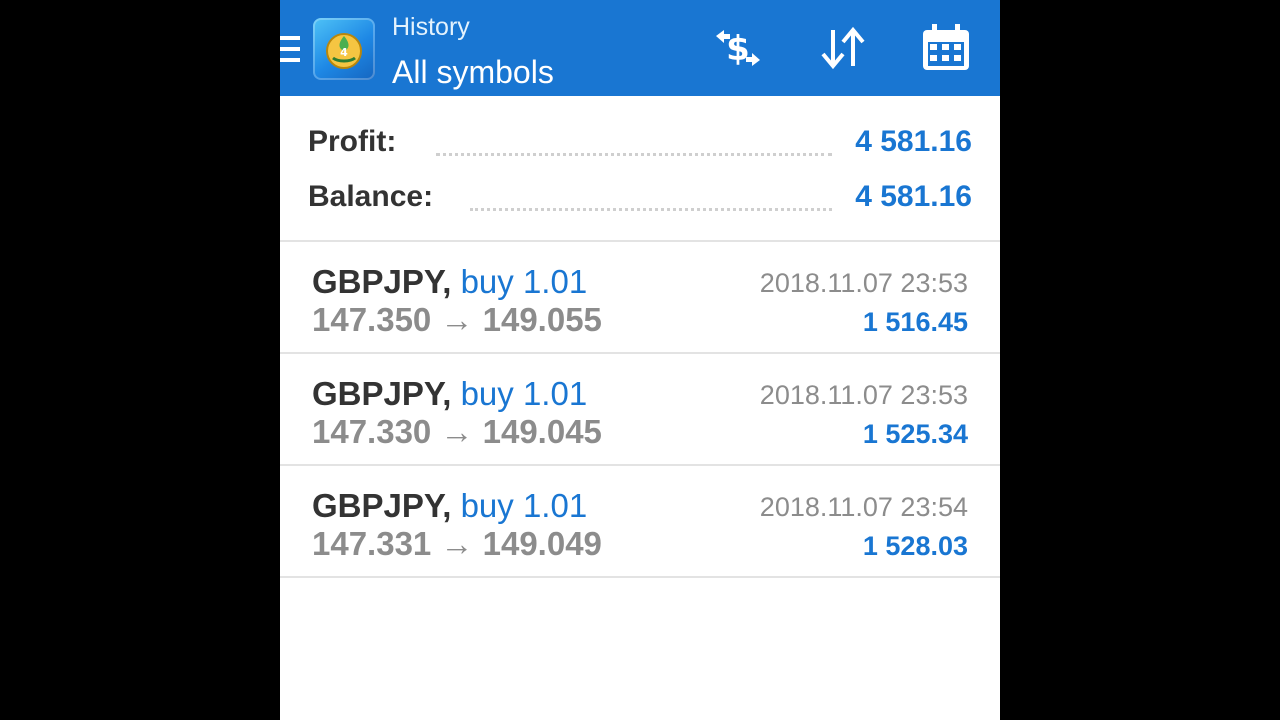  Describe the element at coordinates (946, 48) in the screenshot. I see `calendar-icon` at that location.